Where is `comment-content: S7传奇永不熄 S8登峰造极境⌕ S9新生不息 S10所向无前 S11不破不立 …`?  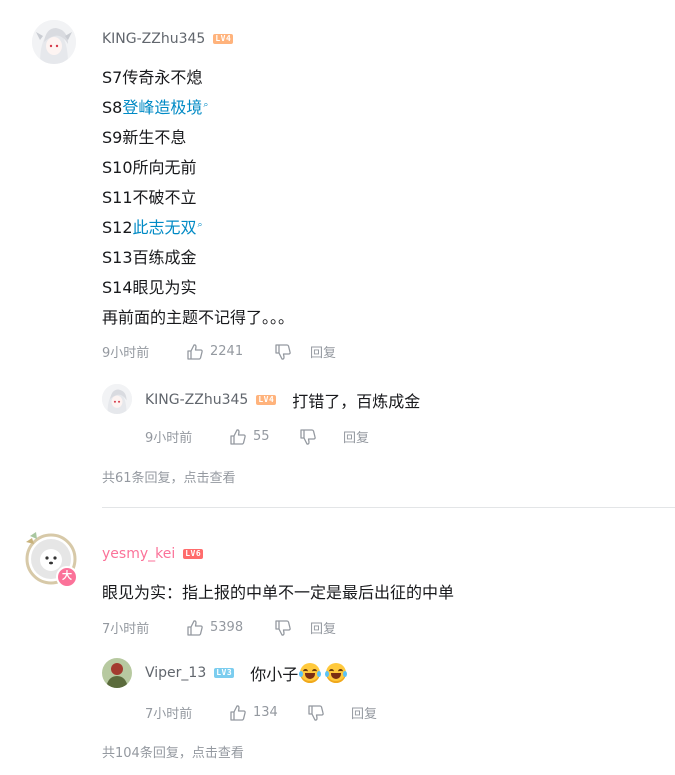 comment-content: S7传奇永不熄 S8登峰造极境⌕ S9新生不息 S10所向无前 S11不破不立 … is located at coordinates (198, 198).